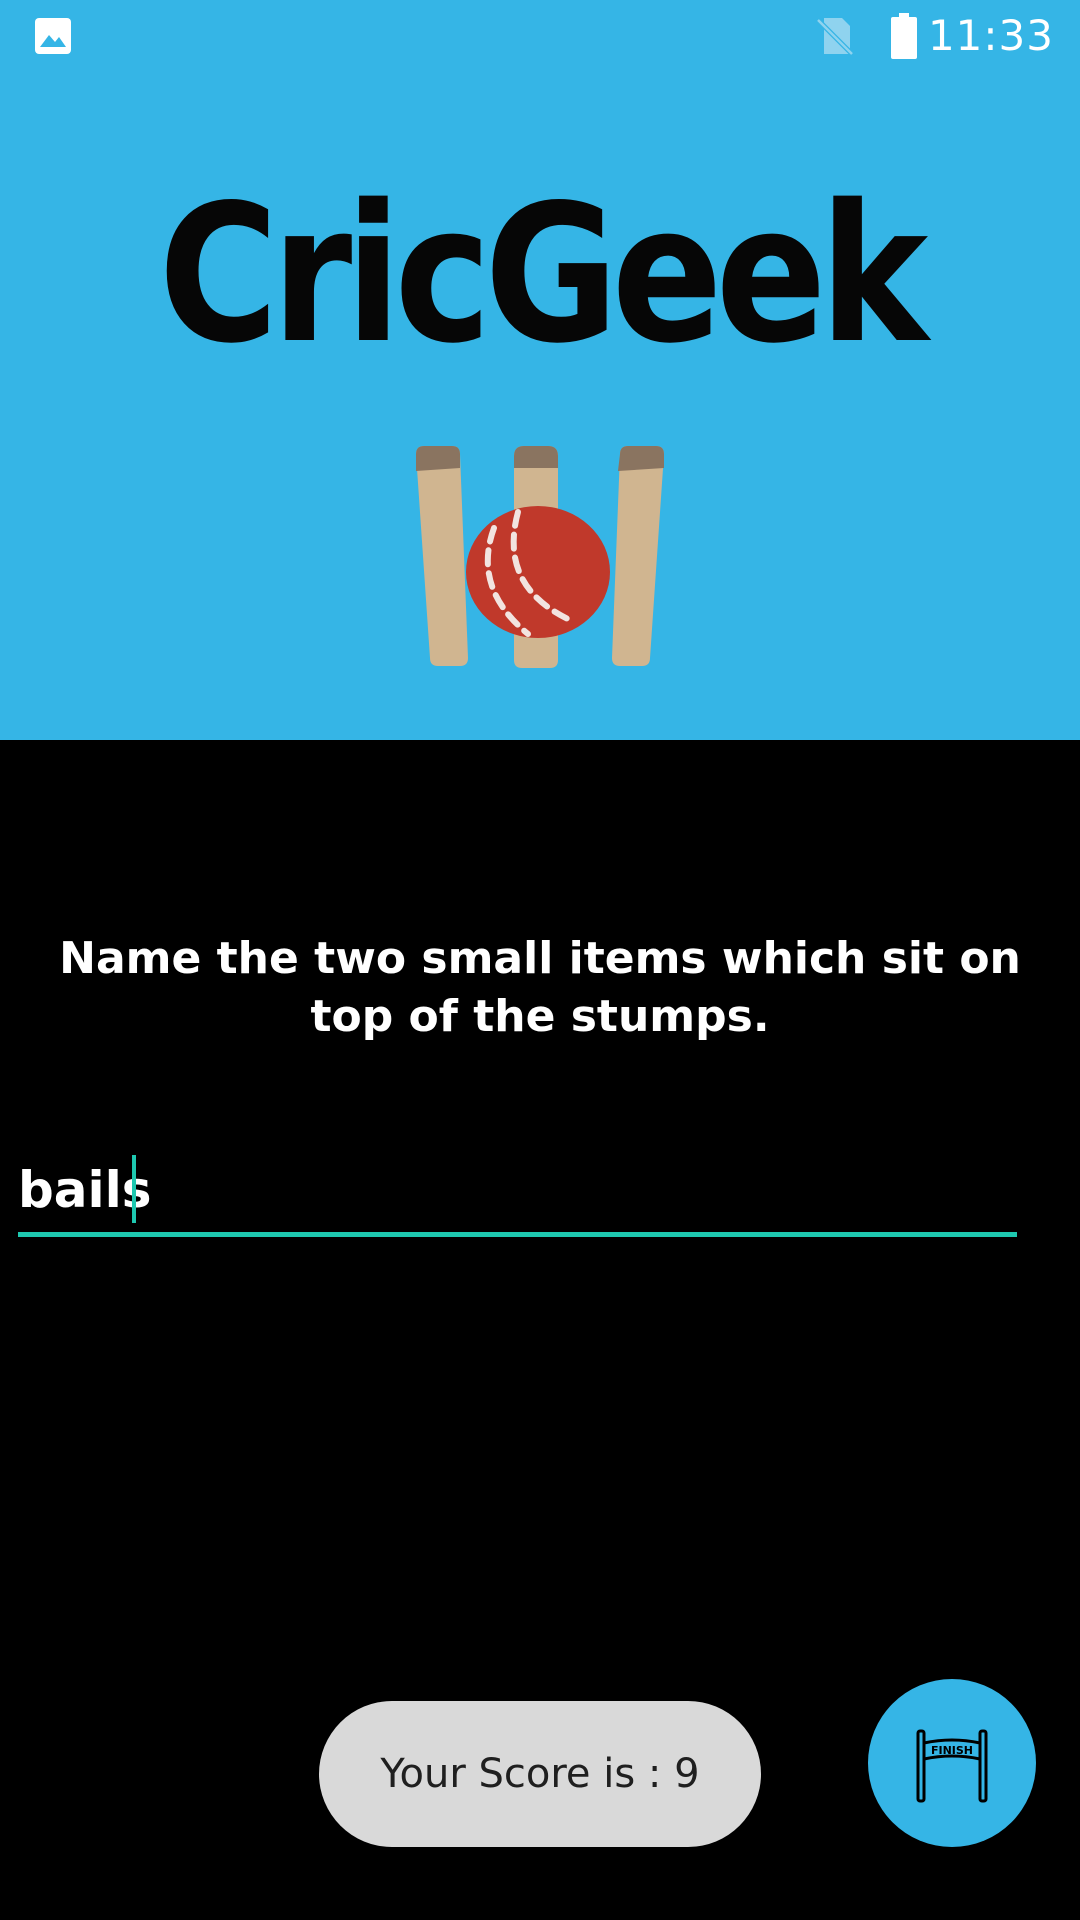 The width and height of the screenshot is (1080, 1920). Describe the element at coordinates (540, 557) in the screenshot. I see `cricket-wicket-ball-icon` at that location.